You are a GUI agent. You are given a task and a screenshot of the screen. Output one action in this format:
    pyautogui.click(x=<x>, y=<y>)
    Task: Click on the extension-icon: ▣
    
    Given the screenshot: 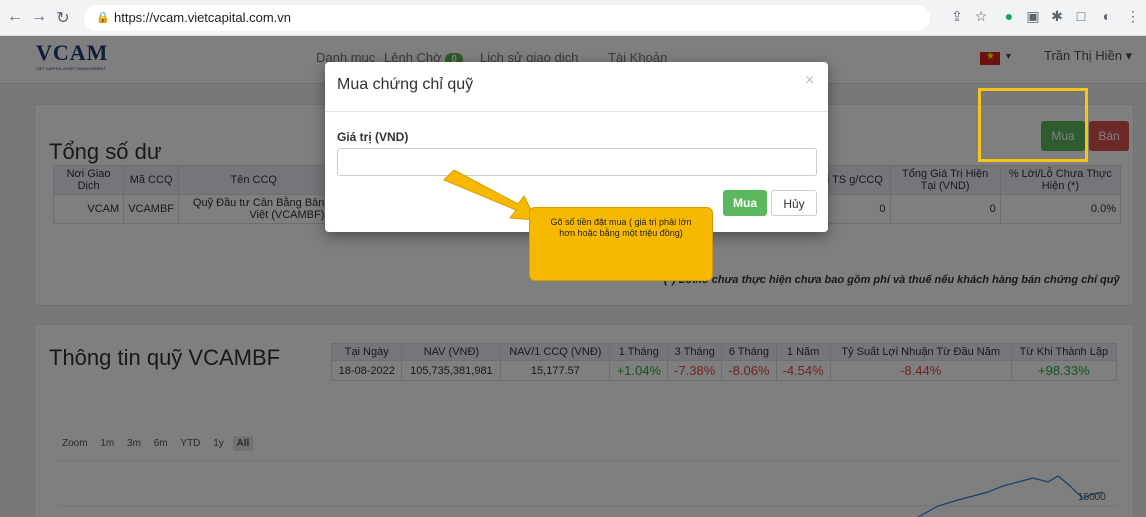 What is the action you would take?
    pyautogui.click(x=1033, y=16)
    